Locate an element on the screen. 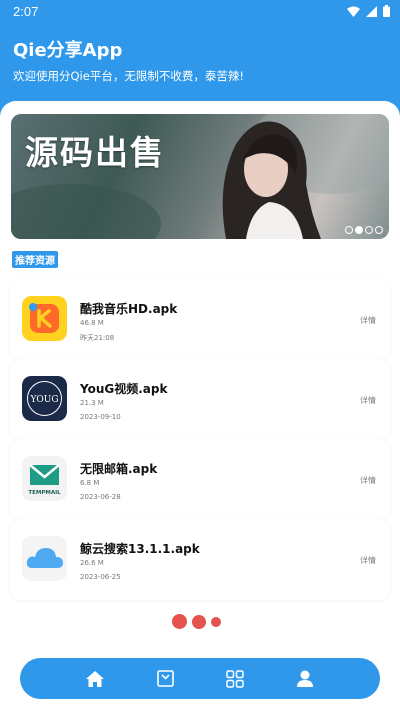  app-size: 46.8 M is located at coordinates (92, 323).